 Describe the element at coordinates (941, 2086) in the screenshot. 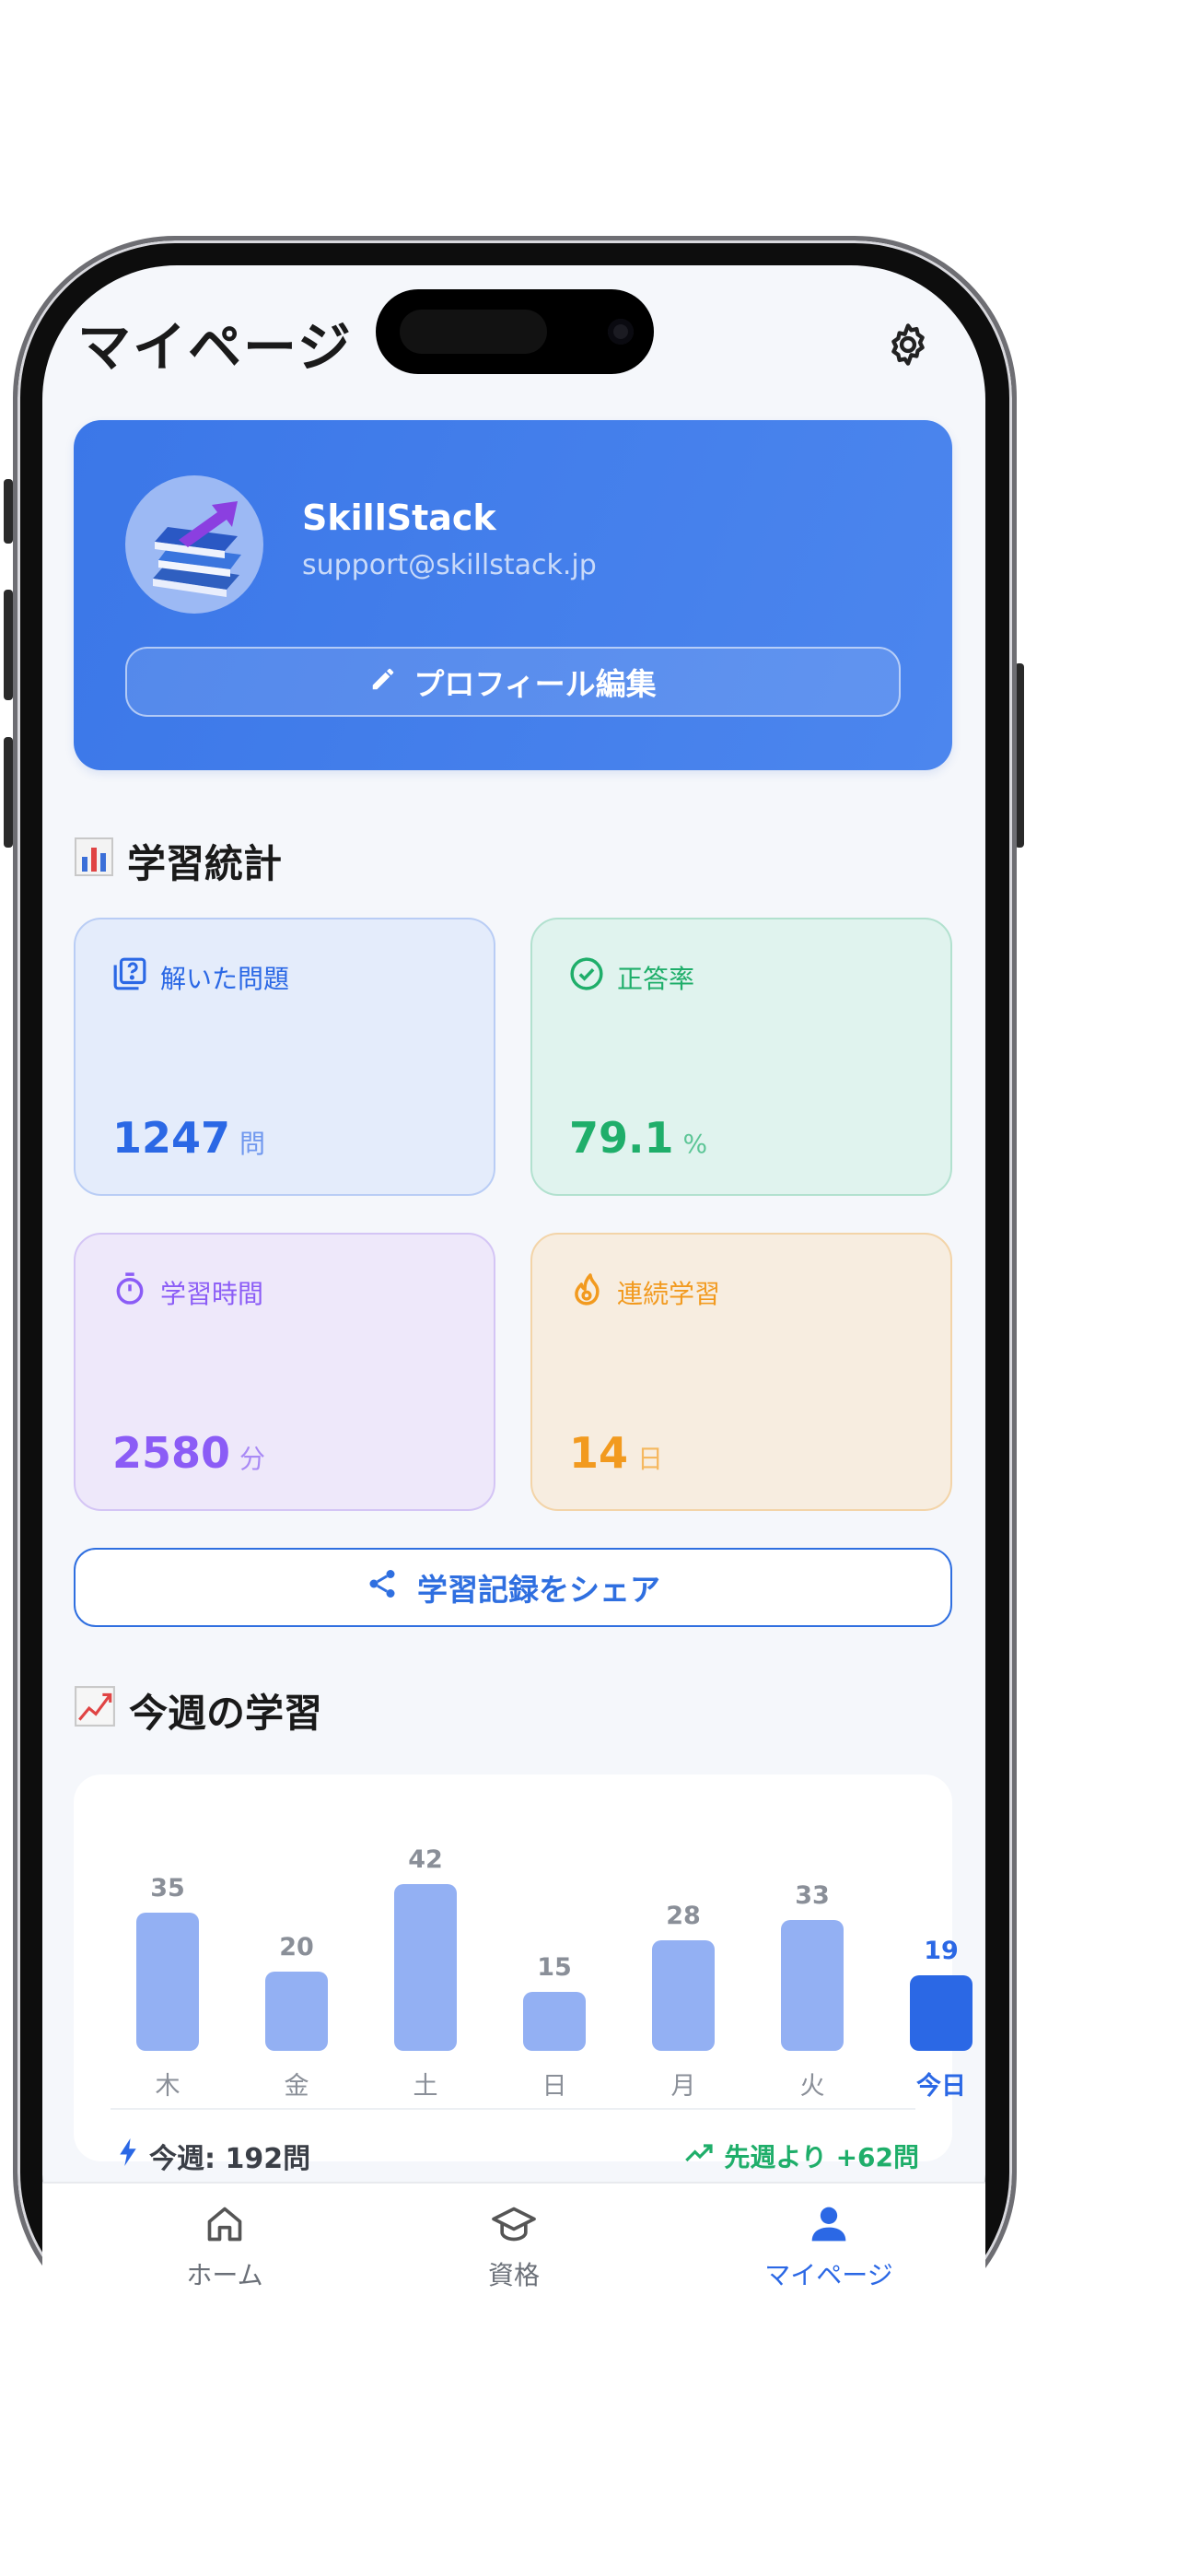

I see `bar-day-label: 今日` at that location.